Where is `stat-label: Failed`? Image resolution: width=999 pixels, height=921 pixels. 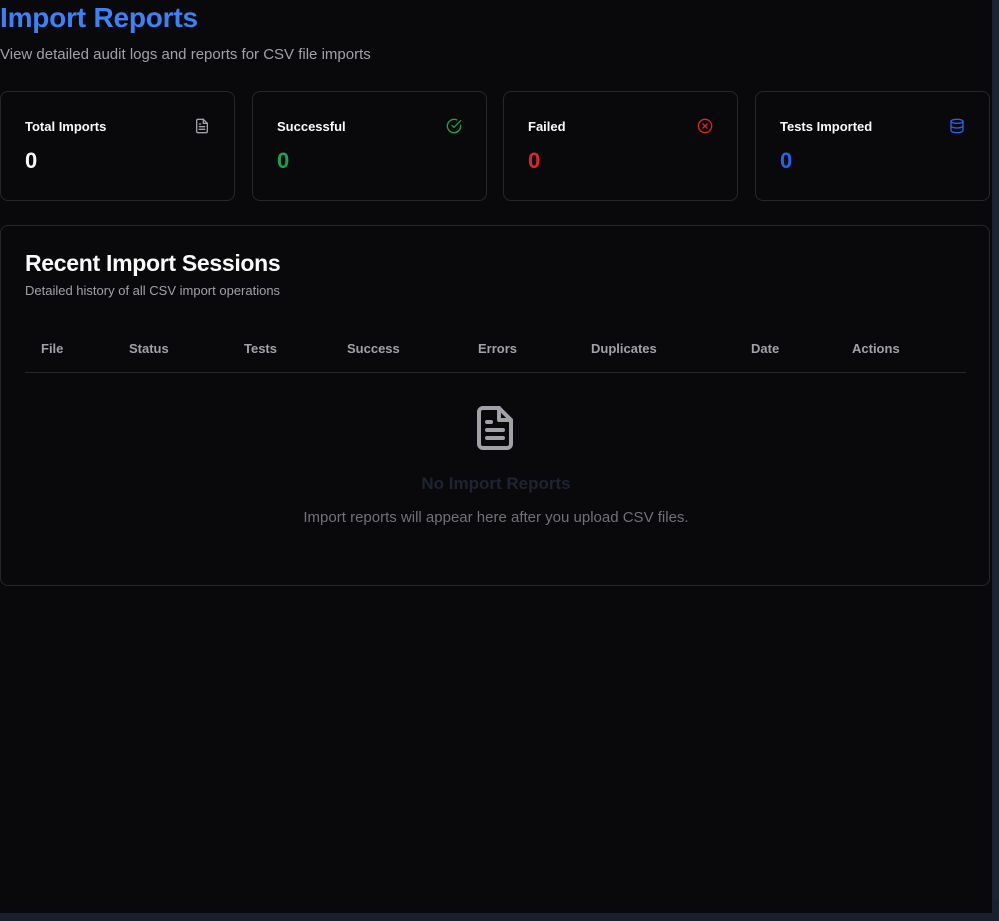
stat-label: Failed is located at coordinates (547, 126).